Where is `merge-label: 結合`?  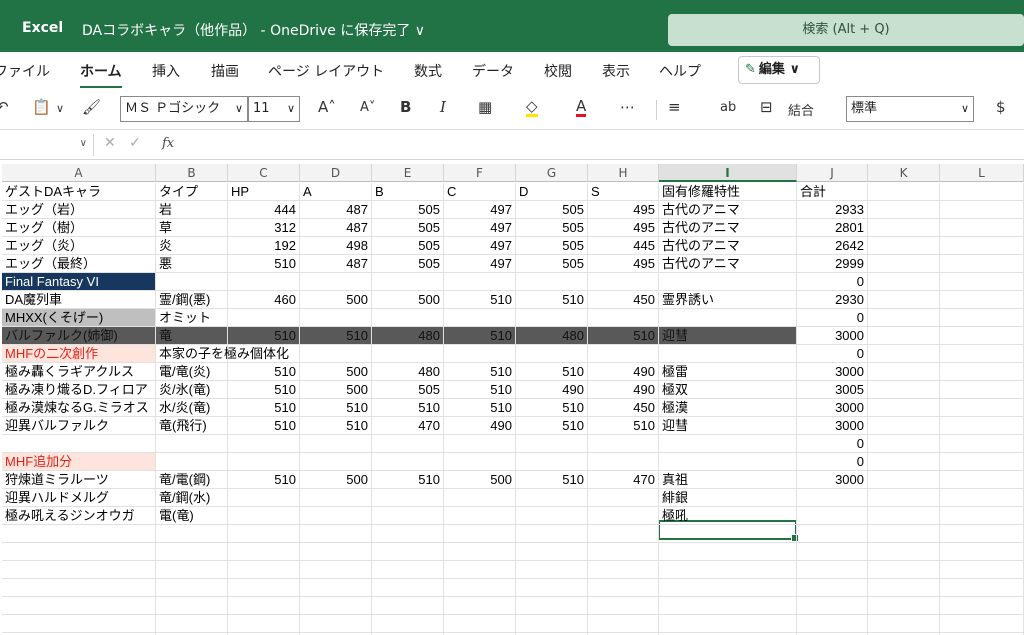 merge-label: 結合 is located at coordinates (801, 109).